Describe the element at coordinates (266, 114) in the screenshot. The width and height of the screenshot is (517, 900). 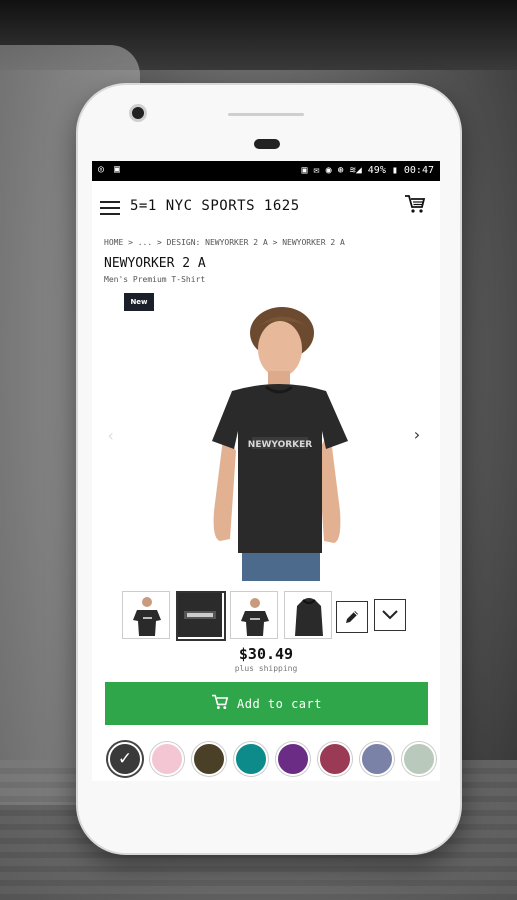
I see `phone-speaker-grille` at that location.